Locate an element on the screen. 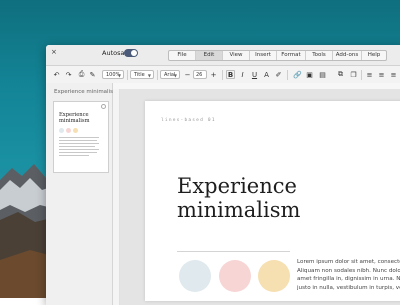 This screenshot has height=305, width=400. style-select: Title ▼ is located at coordinates (142, 74).